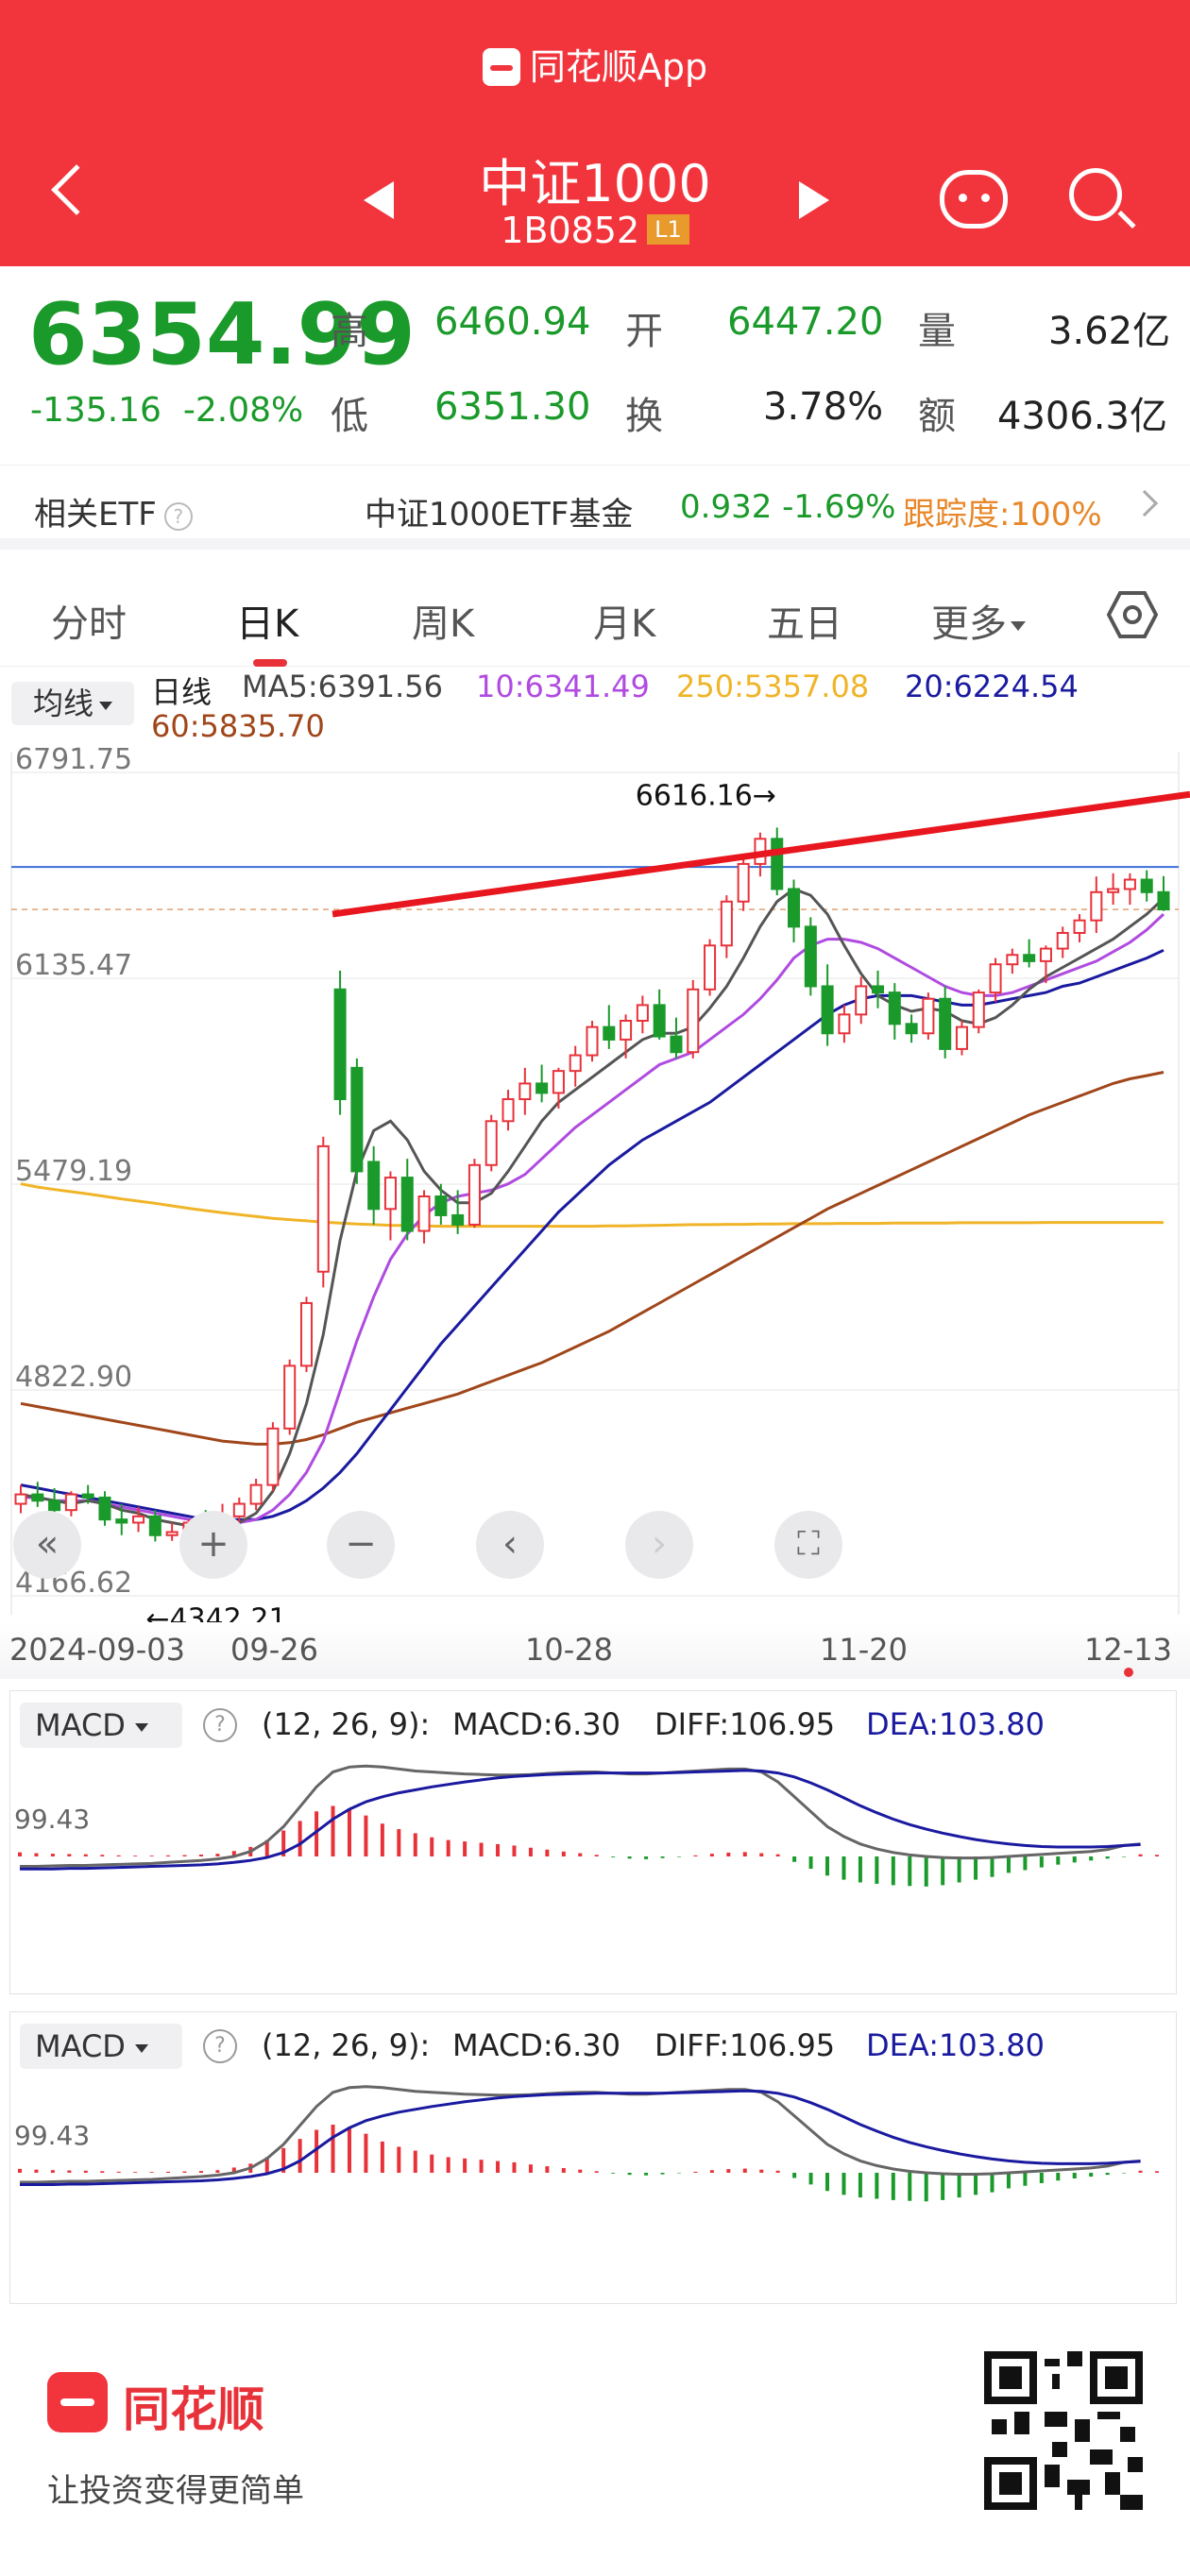 The height and width of the screenshot is (2576, 1190). Describe the element at coordinates (563, 686) in the screenshot. I see `ma10-value: 10:6341.49` at that location.